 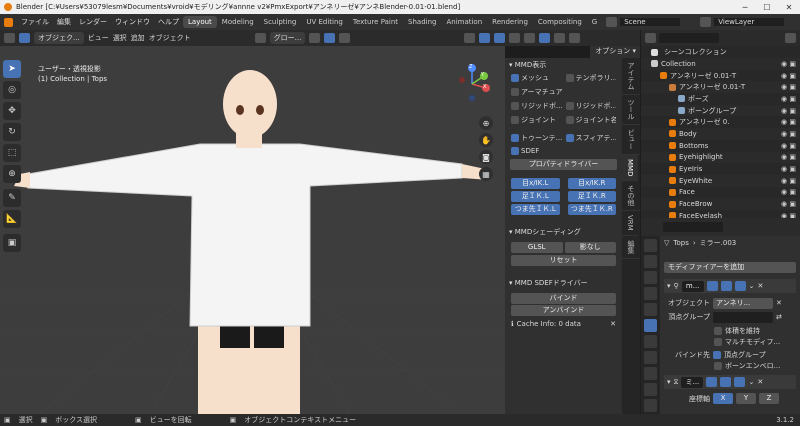 What do you see at coordinates (120, 38) in the screenshot?
I see `menu-select: 選択` at bounding box center [120, 38].